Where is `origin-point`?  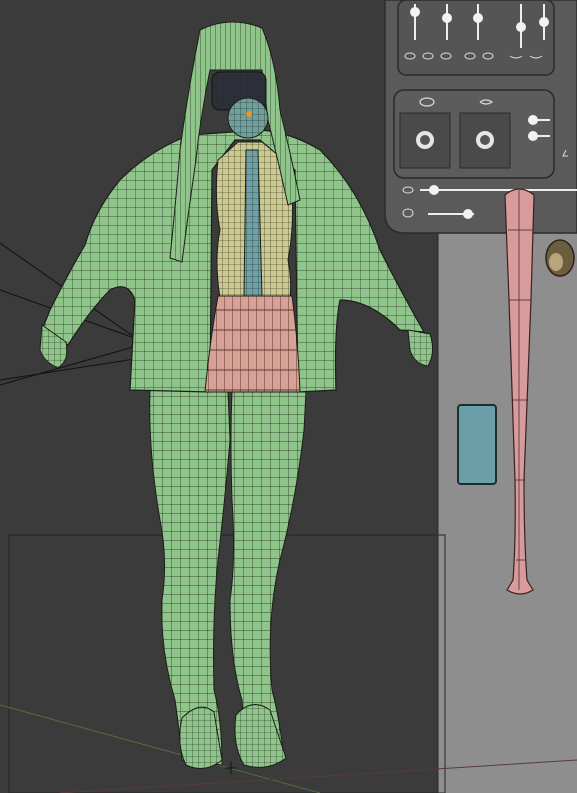 origin-point is located at coordinates (249, 114).